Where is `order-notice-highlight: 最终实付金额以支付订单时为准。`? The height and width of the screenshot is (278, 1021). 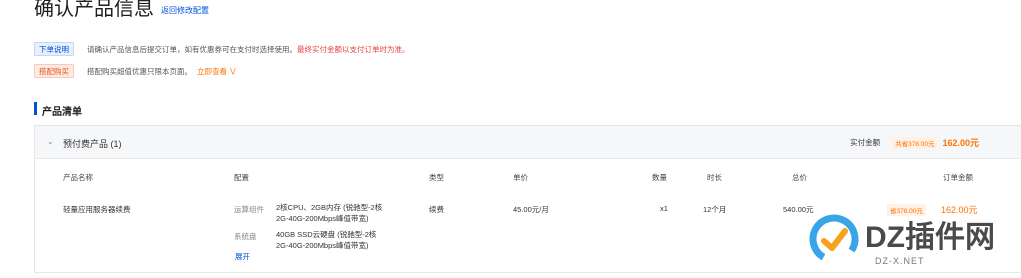
order-notice-highlight: 最终实付金额以支付订单时为准。 is located at coordinates (353, 49).